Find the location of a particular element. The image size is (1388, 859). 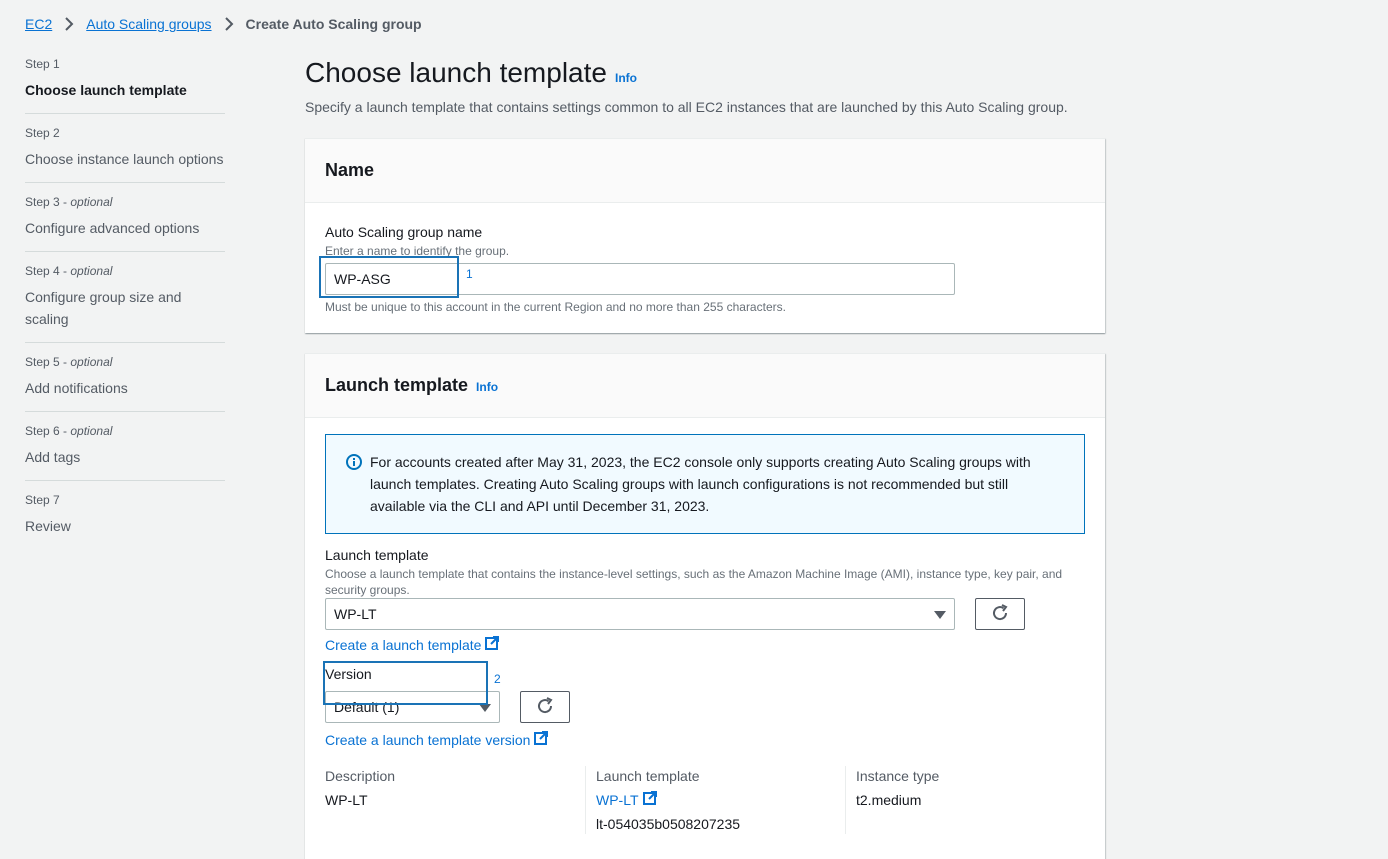

create-version-row: Create a launch template version is located at coordinates (705, 739).